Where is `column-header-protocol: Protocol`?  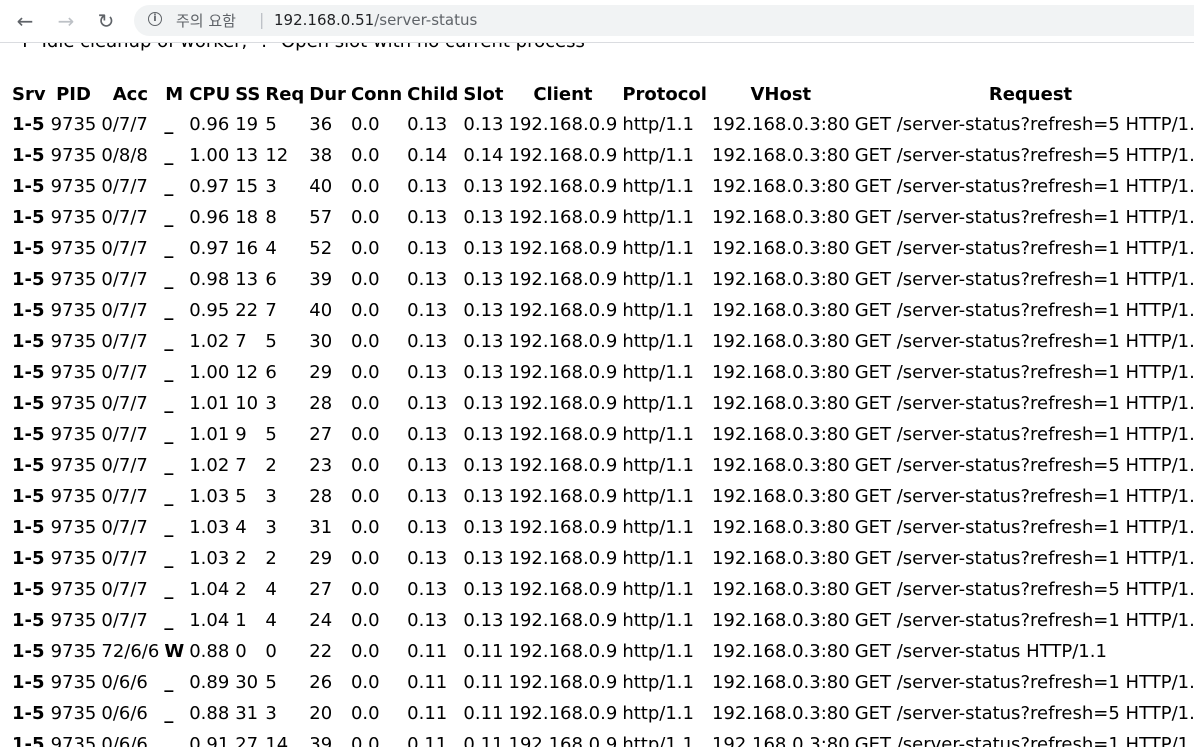 column-header-protocol: Protocol is located at coordinates (664, 94).